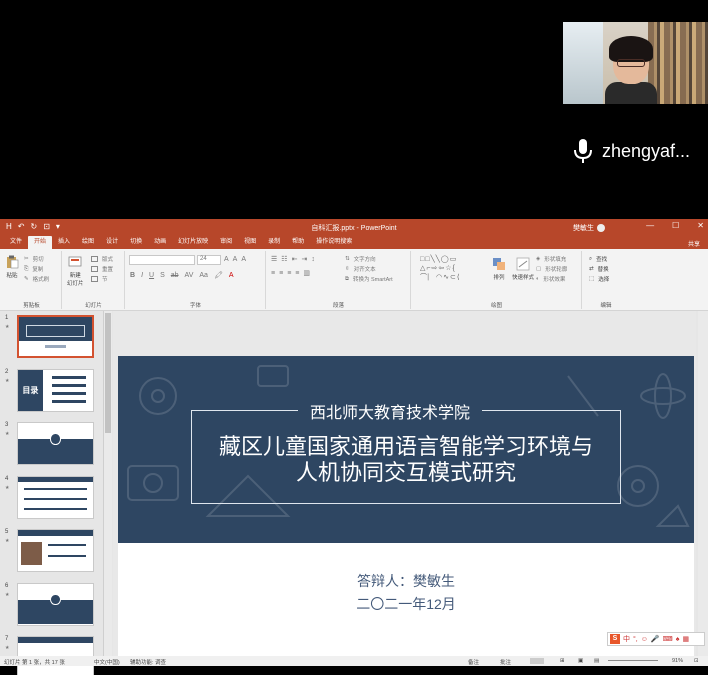 The width and height of the screenshot is (708, 675). I want to click on slideshow-icon: ▤, so click(596, 661).